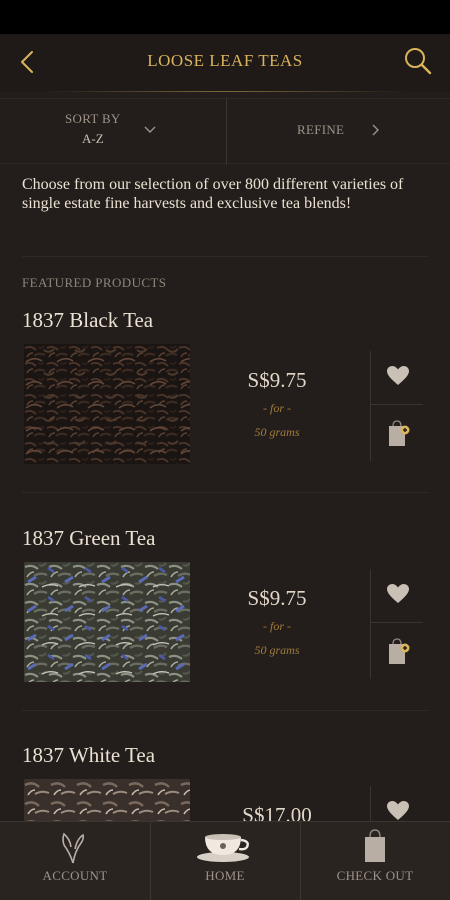  What do you see at coordinates (225, 91) in the screenshot?
I see `header-divider` at bounding box center [225, 91].